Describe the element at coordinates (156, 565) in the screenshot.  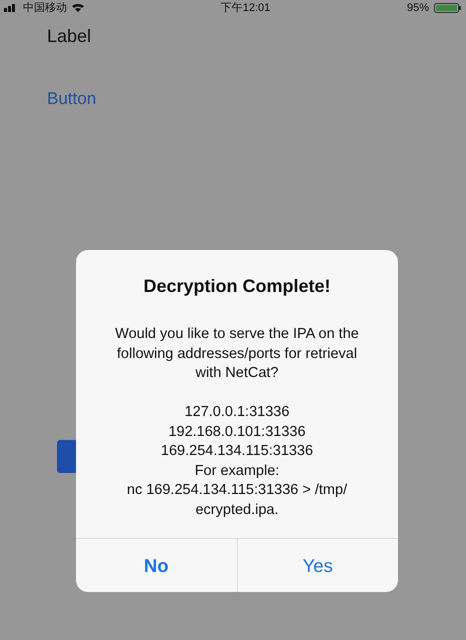
I see `alert-action-button: No` at that location.